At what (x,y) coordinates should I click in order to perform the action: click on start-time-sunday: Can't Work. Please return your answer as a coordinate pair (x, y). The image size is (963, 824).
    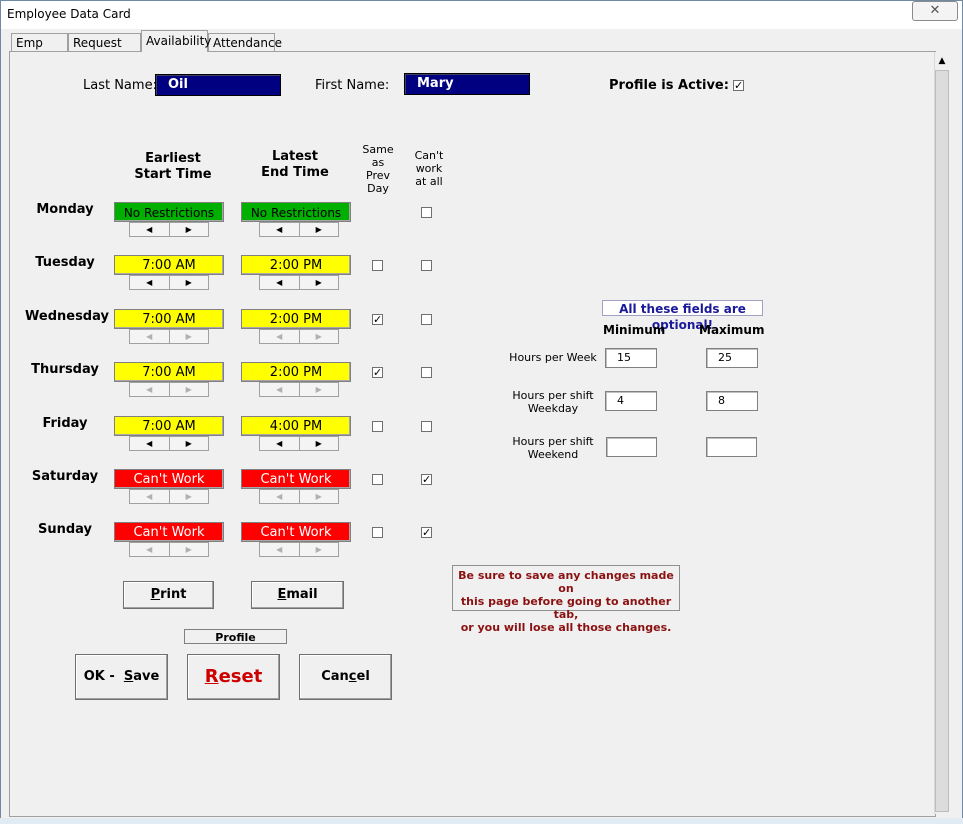
    Looking at the image, I should click on (169, 532).